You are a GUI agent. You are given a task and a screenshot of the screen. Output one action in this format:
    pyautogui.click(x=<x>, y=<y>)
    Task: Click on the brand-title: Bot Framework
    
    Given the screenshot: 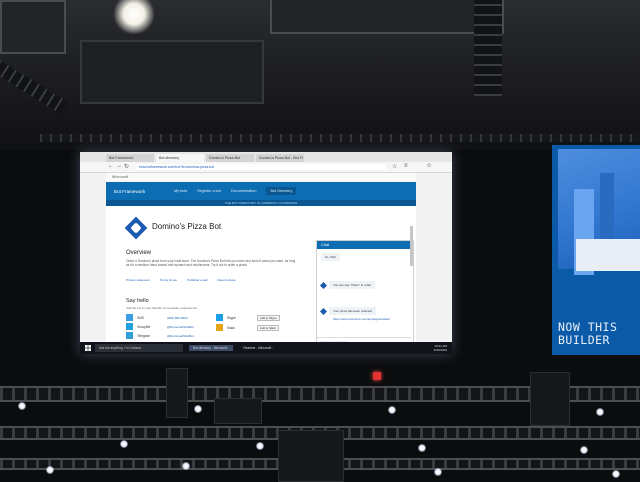 What is the action you would take?
    pyautogui.click(x=140, y=191)
    